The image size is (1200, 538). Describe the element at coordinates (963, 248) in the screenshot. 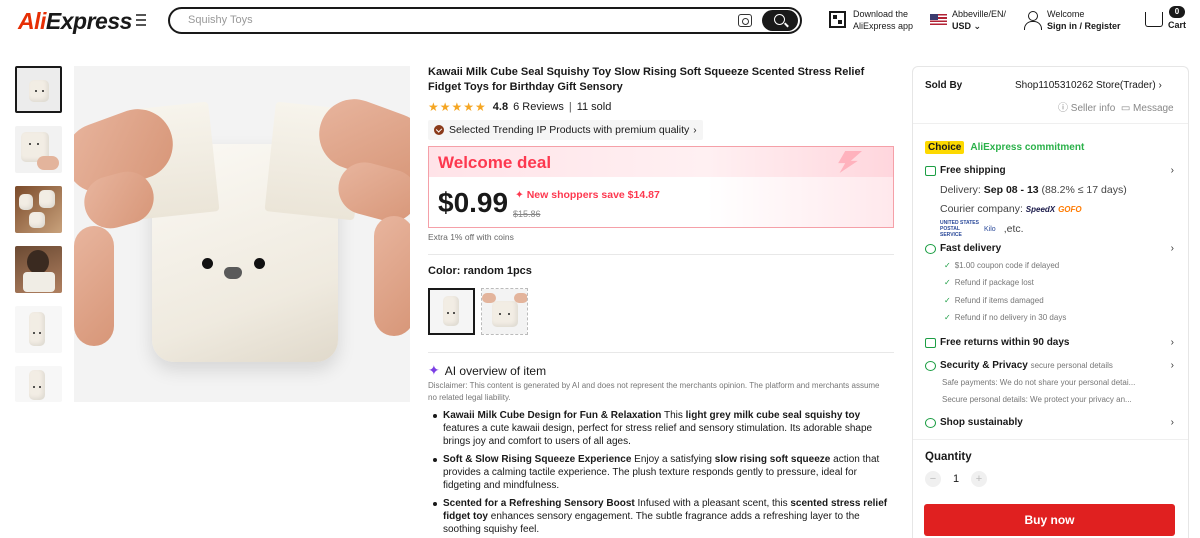

I see `fast-delivery-row: Fast delivery` at that location.